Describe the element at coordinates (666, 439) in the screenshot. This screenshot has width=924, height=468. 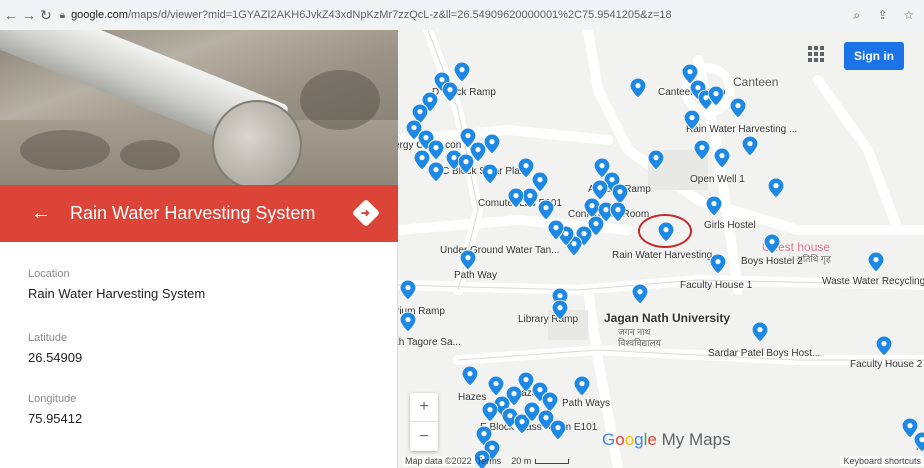
I see `google-my-maps-logo: Google My Maps` at that location.